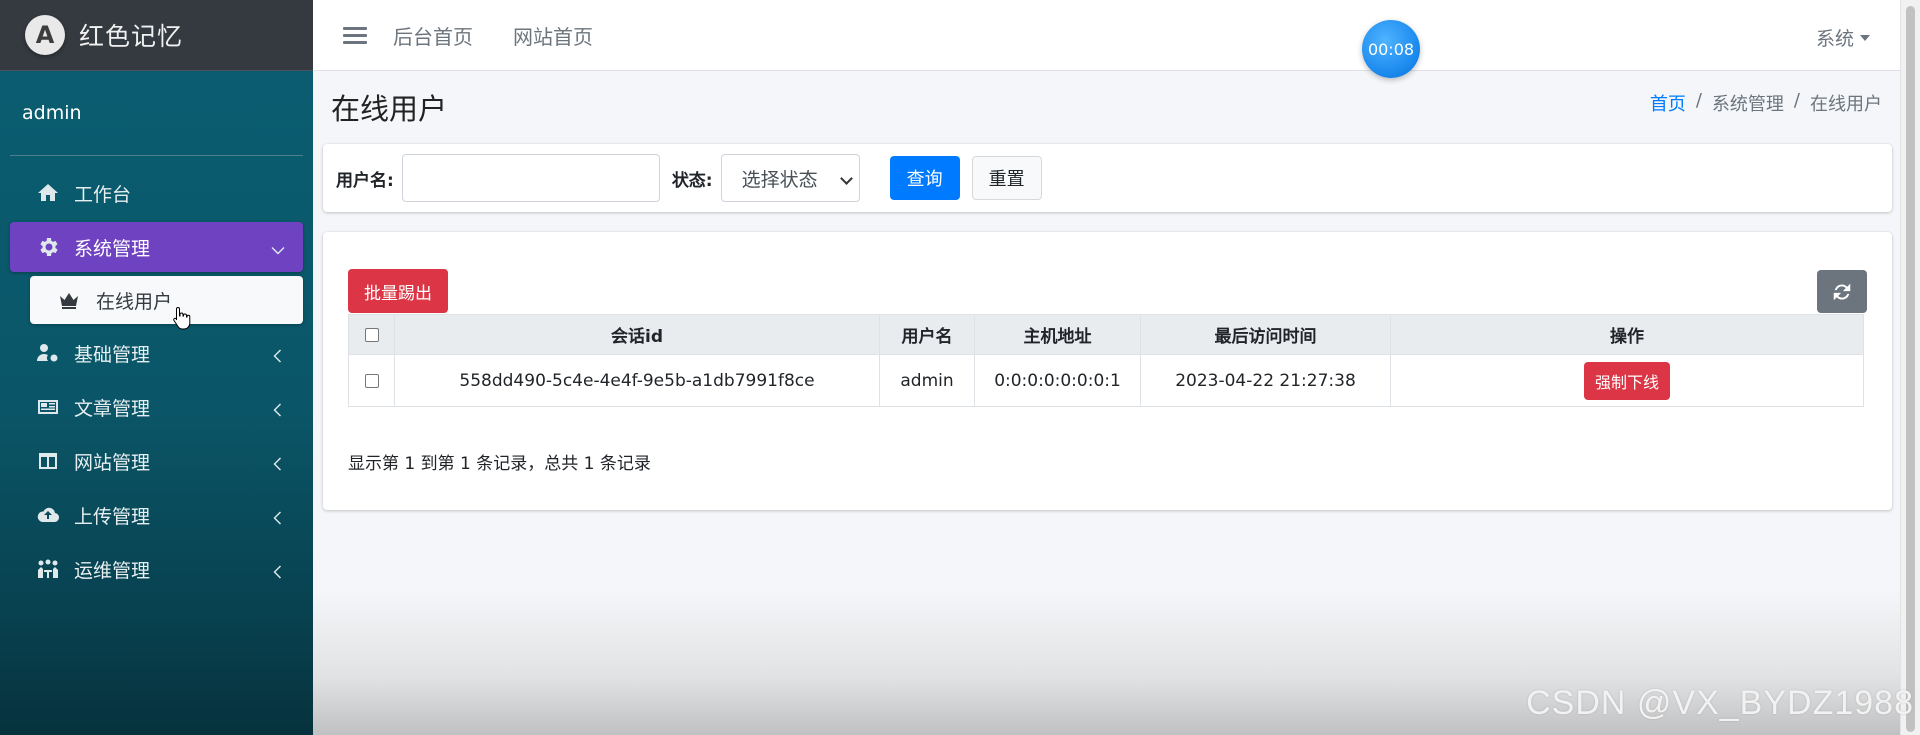 The height and width of the screenshot is (735, 1920). Describe the element at coordinates (131, 36) in the screenshot. I see `brand-name: 红色记忆` at that location.